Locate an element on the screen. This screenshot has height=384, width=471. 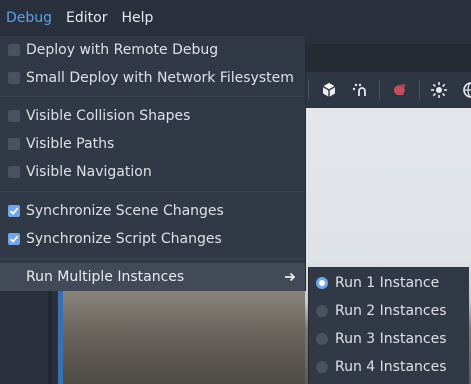
menu-item-label: Synchronize Script Changes is located at coordinates (124, 239).